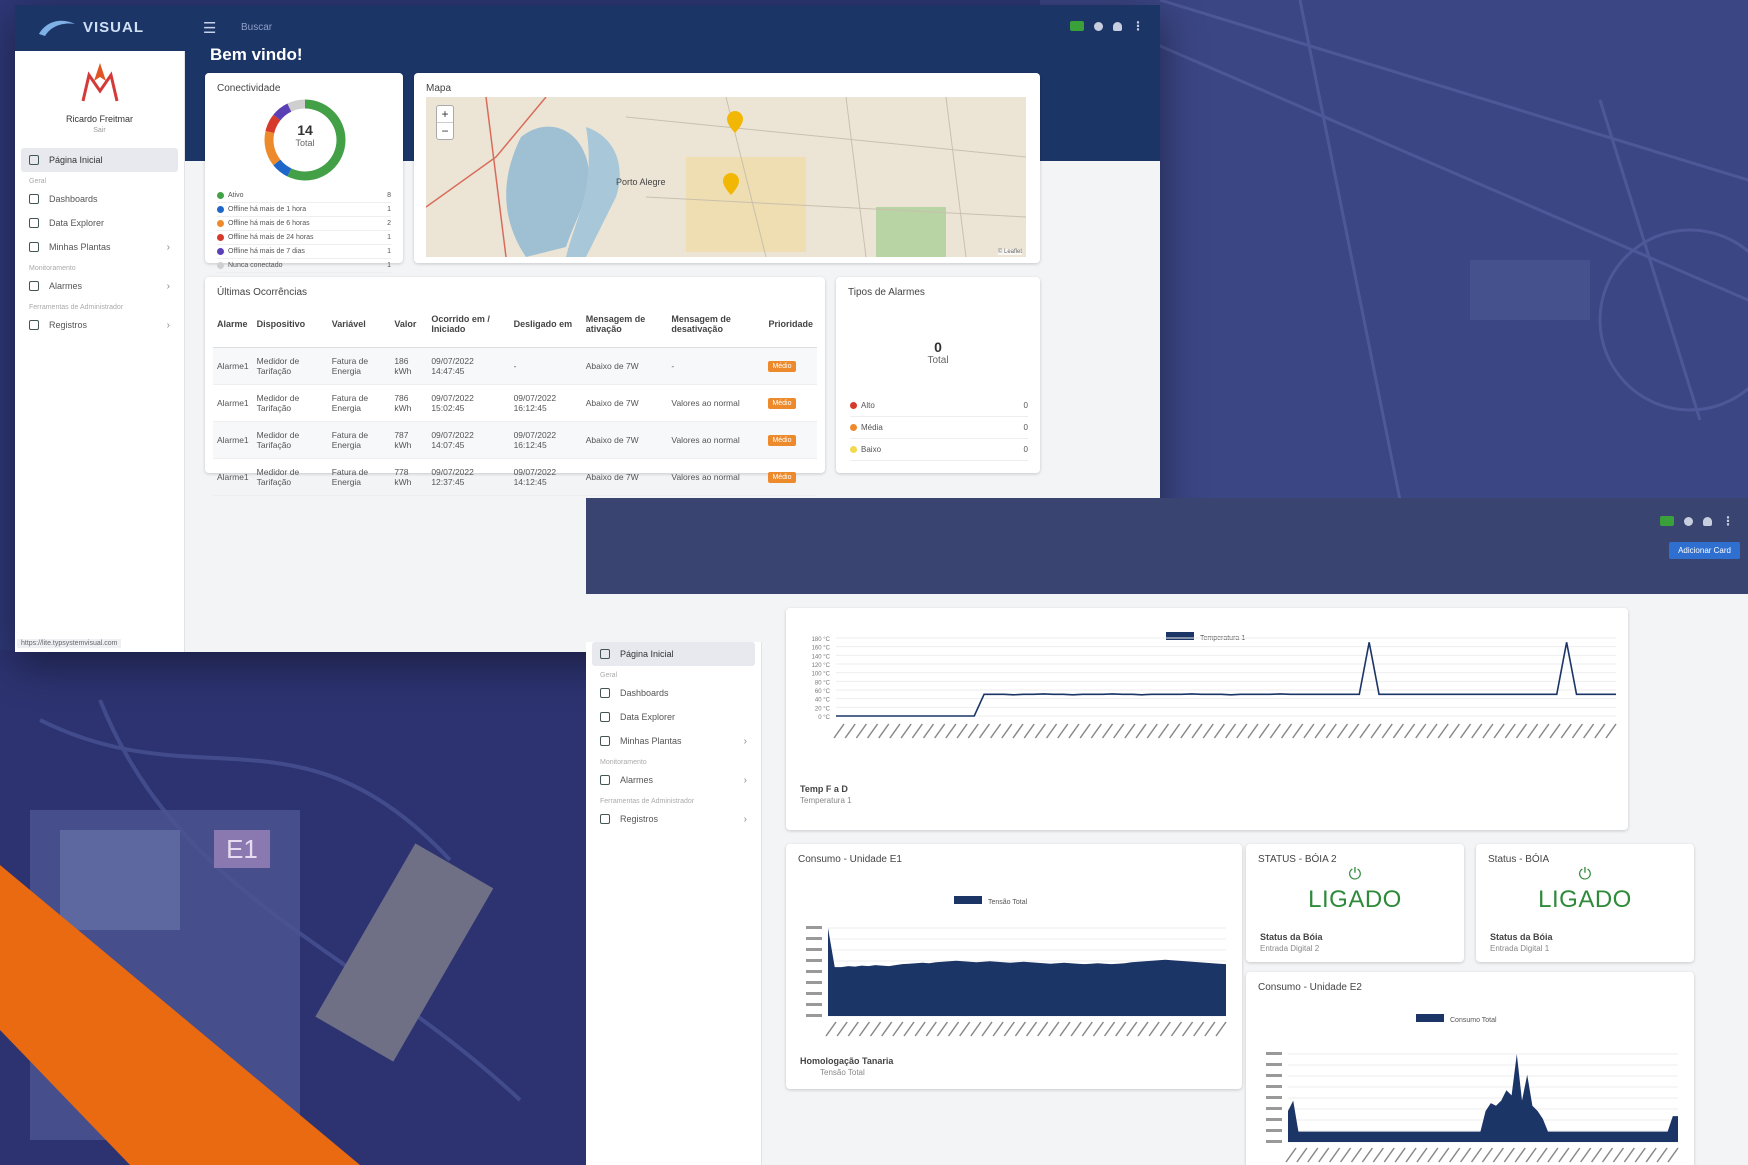  Describe the element at coordinates (939, 406) in the screenshot. I see `legend-item: Alto 0` at that location.